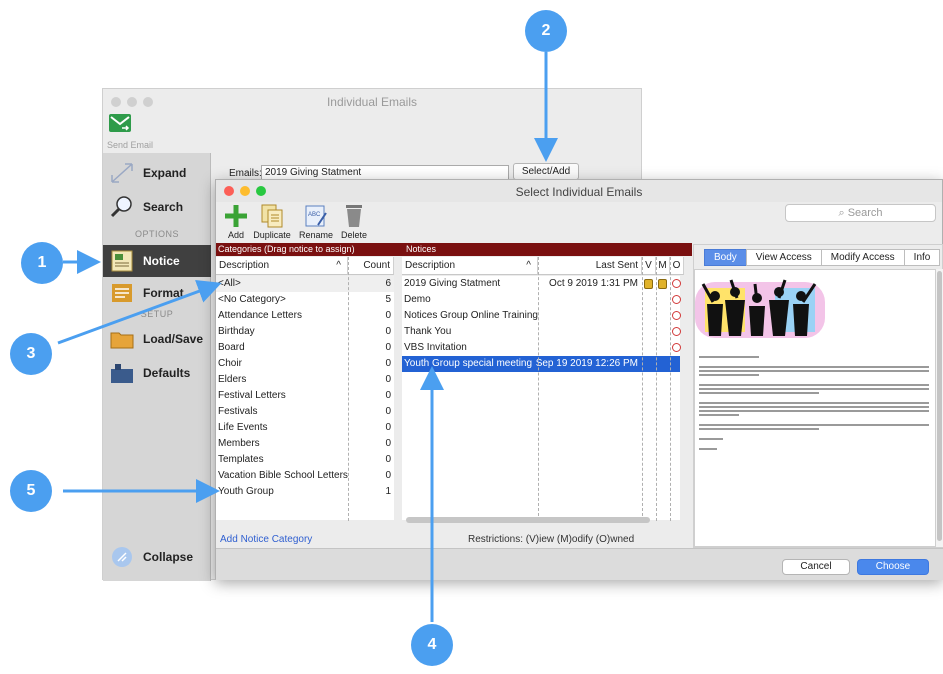 Image resolution: width=943 pixels, height=674 pixels. Describe the element at coordinates (157, 314) in the screenshot. I see `setup-section-header: SETUP` at that location.